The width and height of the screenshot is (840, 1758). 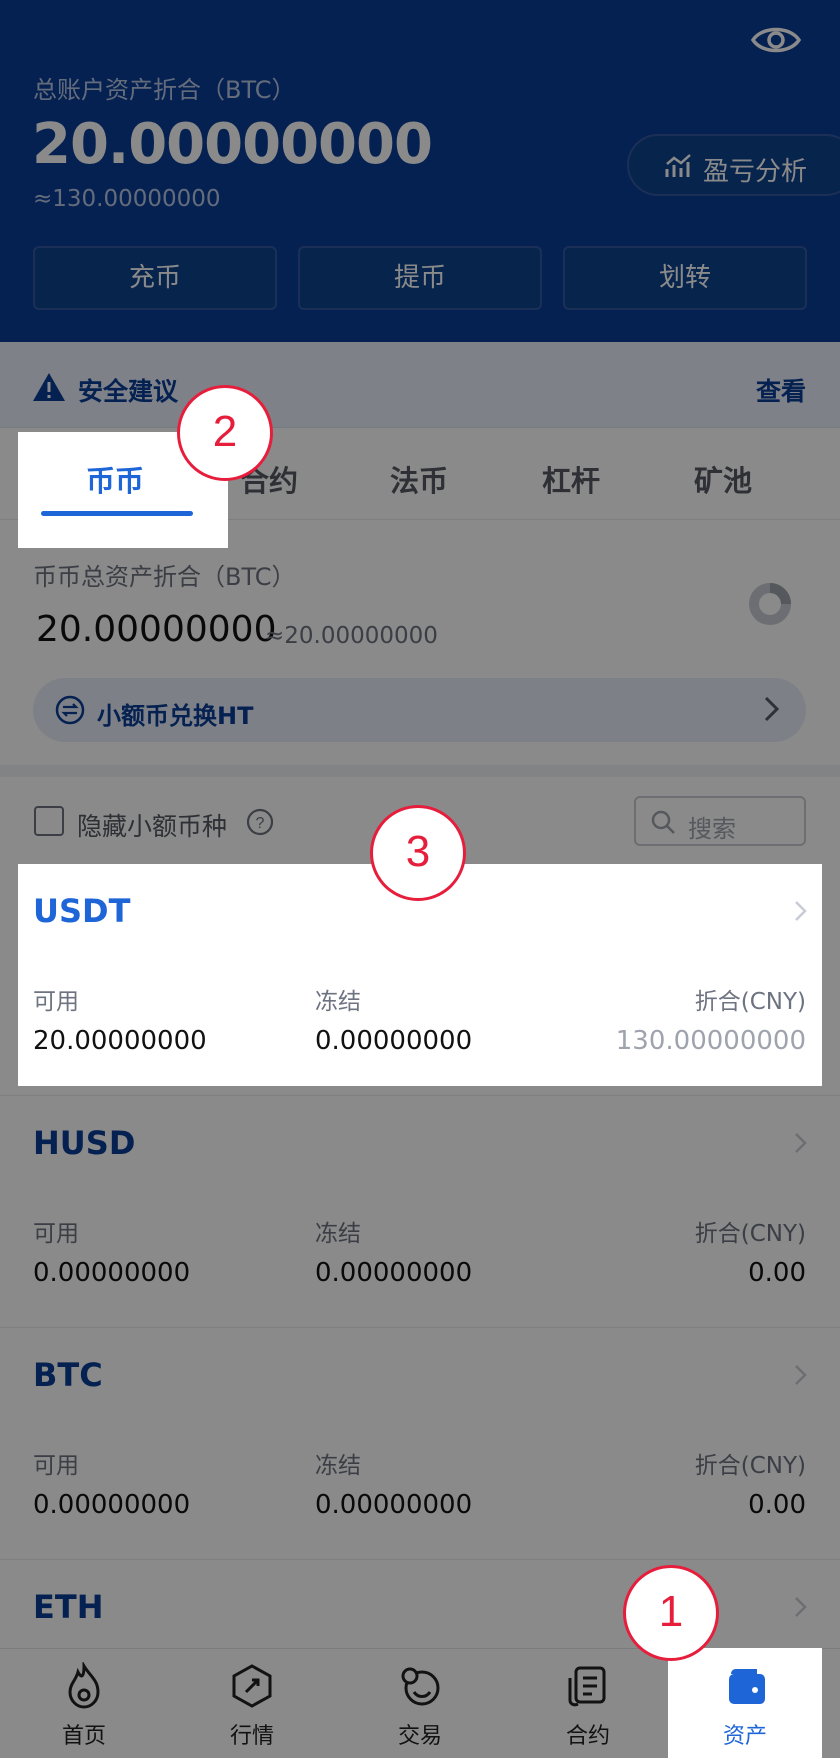 I want to click on tab-pool: 矿池, so click(x=723, y=479).